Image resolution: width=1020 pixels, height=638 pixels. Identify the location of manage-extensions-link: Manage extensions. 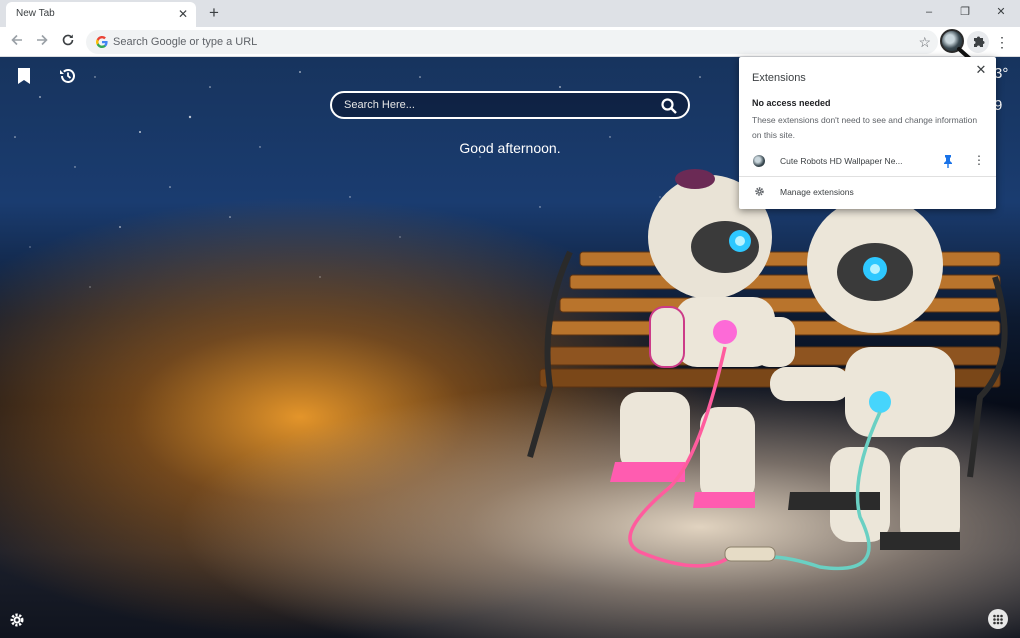
(817, 192).